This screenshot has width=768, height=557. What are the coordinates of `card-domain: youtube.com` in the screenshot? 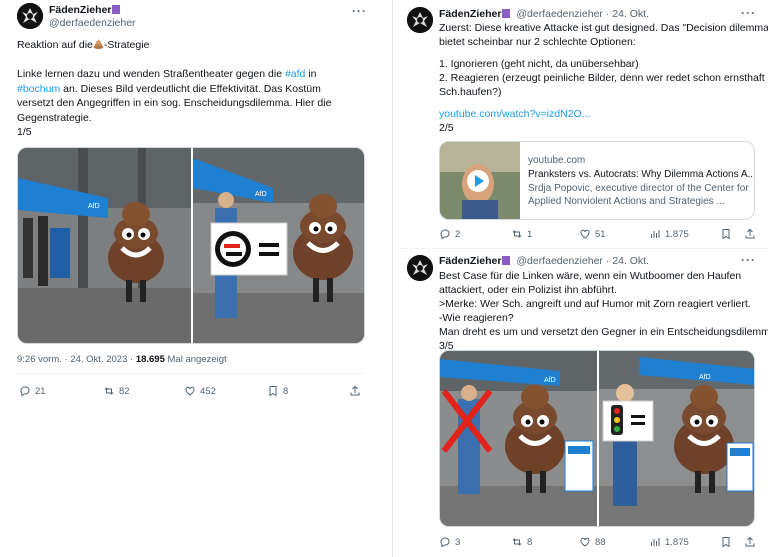 It's located at (557, 160).